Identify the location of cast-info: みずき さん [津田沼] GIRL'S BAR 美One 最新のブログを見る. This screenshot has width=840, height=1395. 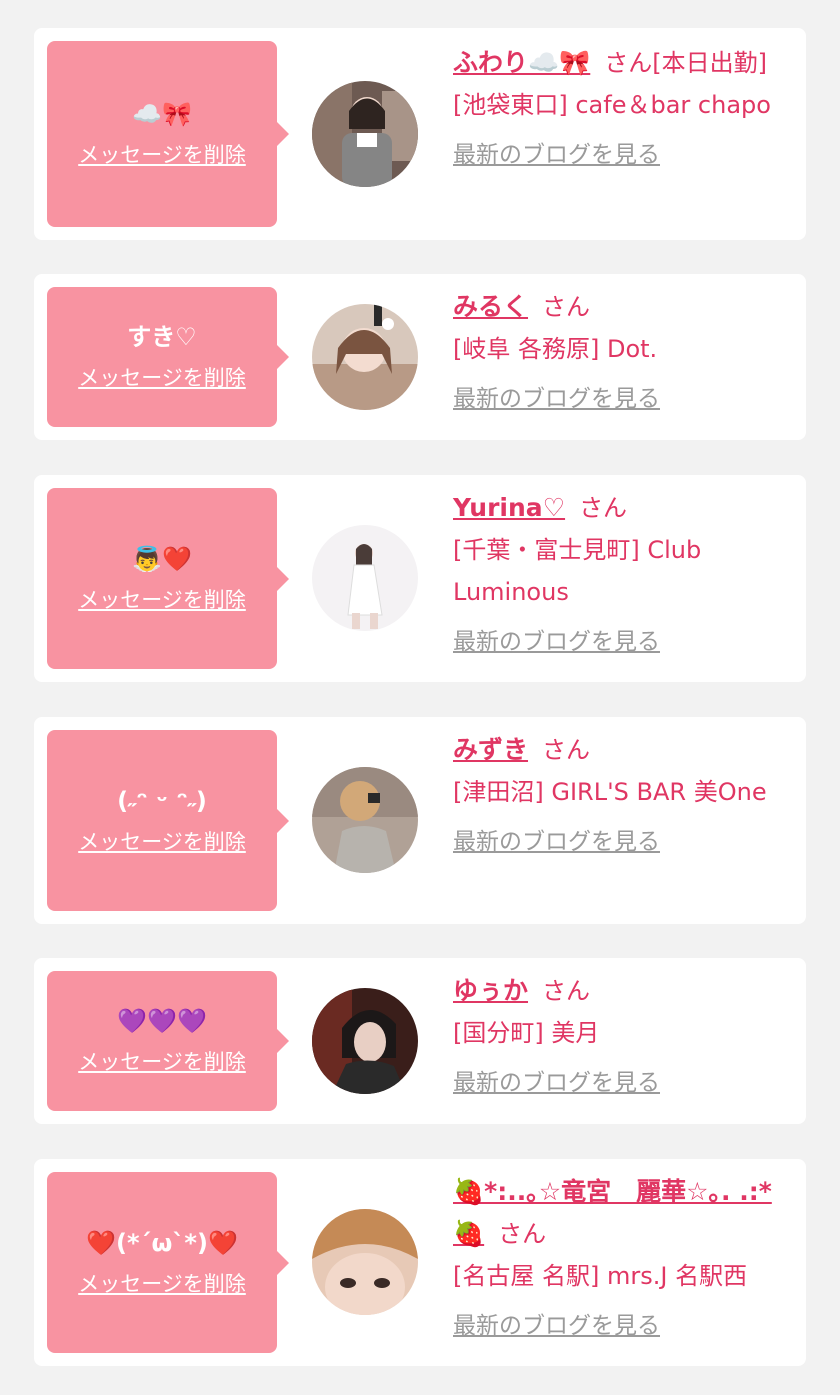
(625, 796).